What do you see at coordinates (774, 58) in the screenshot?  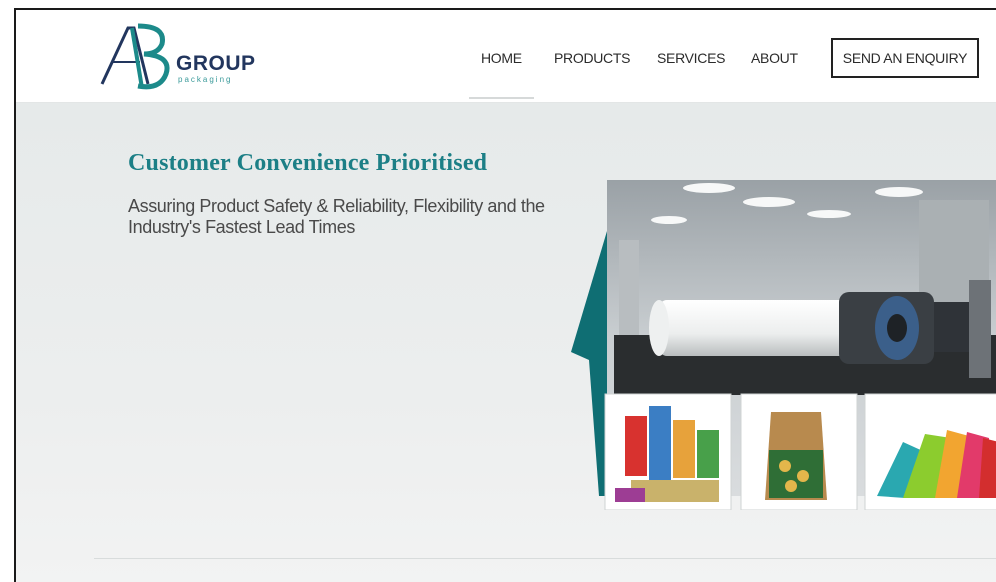 I see `nav-about: ABOUT` at bounding box center [774, 58].